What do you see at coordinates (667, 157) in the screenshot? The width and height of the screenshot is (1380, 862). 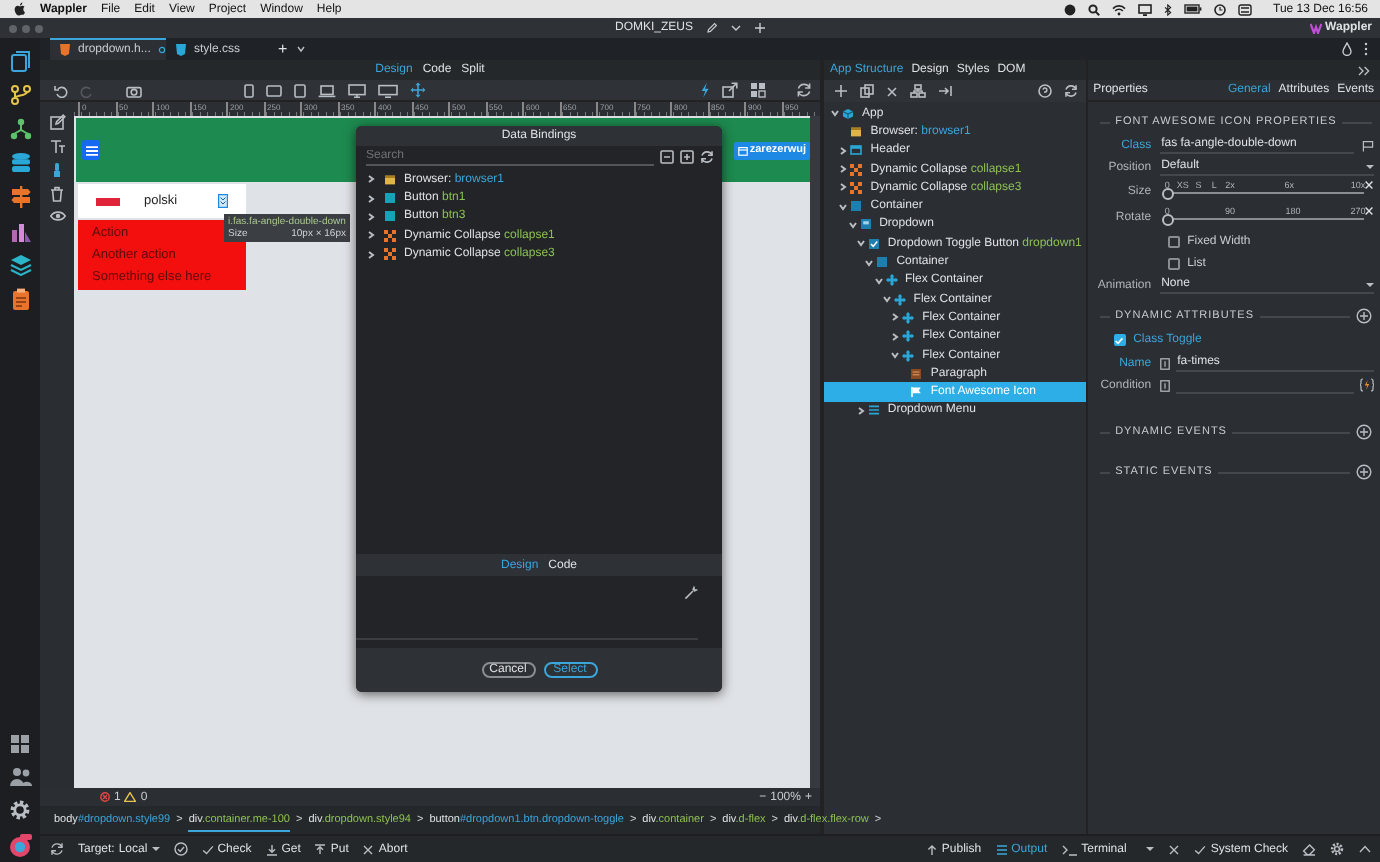 I see `collapse-all-icon` at bounding box center [667, 157].